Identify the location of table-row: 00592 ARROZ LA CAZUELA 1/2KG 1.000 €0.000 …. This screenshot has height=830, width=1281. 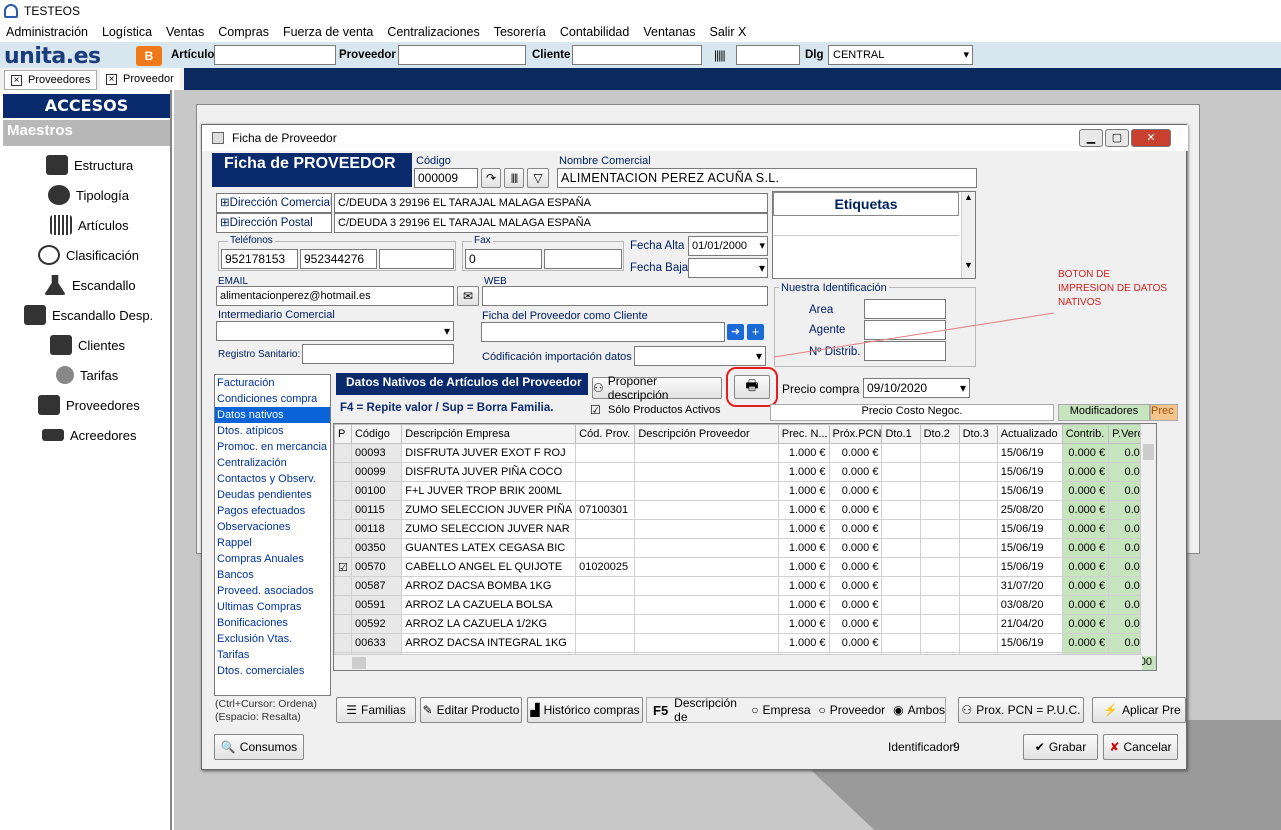
(745, 624).